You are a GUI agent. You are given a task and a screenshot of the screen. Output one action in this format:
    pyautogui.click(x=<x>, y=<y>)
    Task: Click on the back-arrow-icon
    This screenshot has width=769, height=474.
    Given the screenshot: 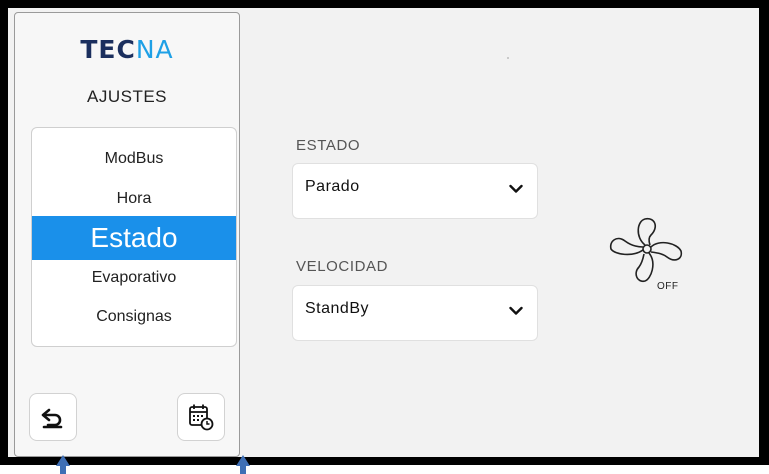 What is the action you would take?
    pyautogui.click(x=52, y=418)
    